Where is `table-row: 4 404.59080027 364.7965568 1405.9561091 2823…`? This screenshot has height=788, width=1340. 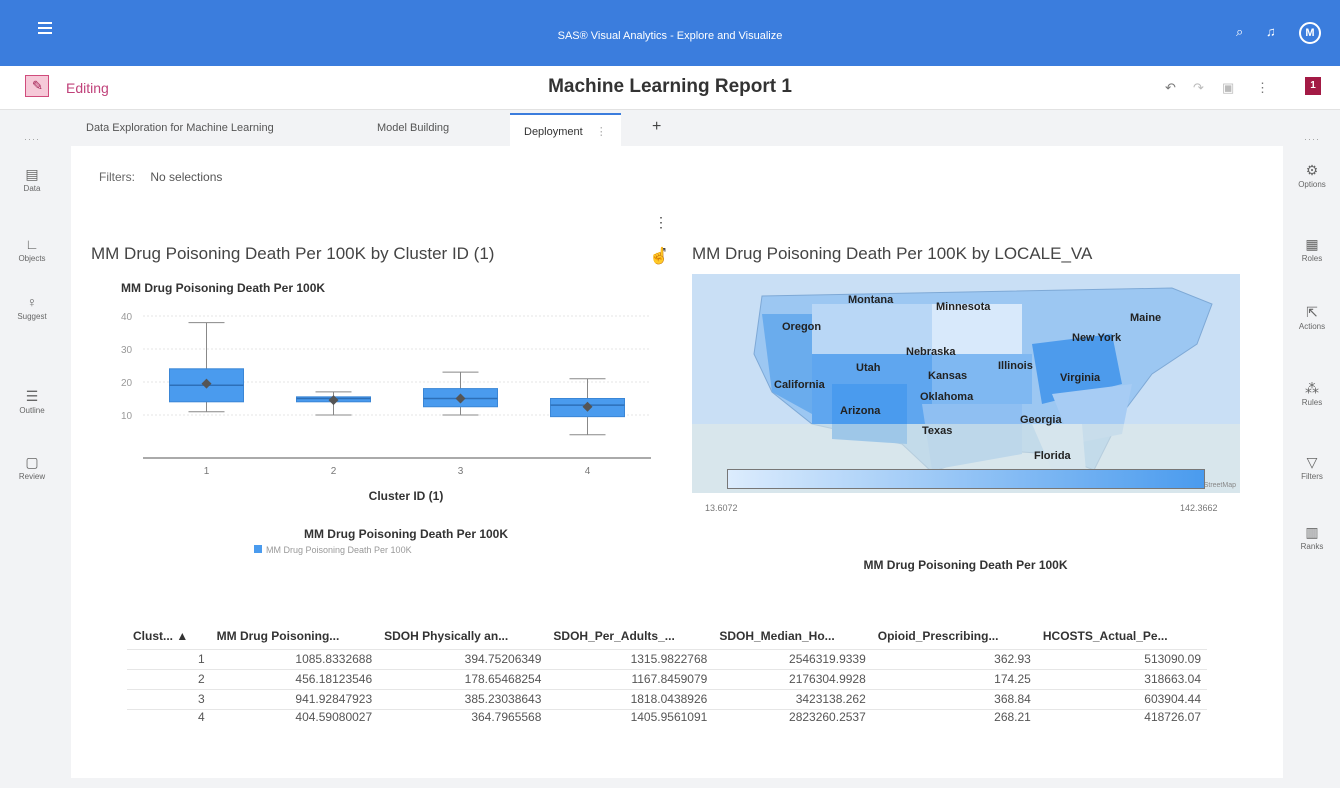 table-row: 4 404.59080027 364.7965568 1405.9561091 2823… is located at coordinates (667, 716).